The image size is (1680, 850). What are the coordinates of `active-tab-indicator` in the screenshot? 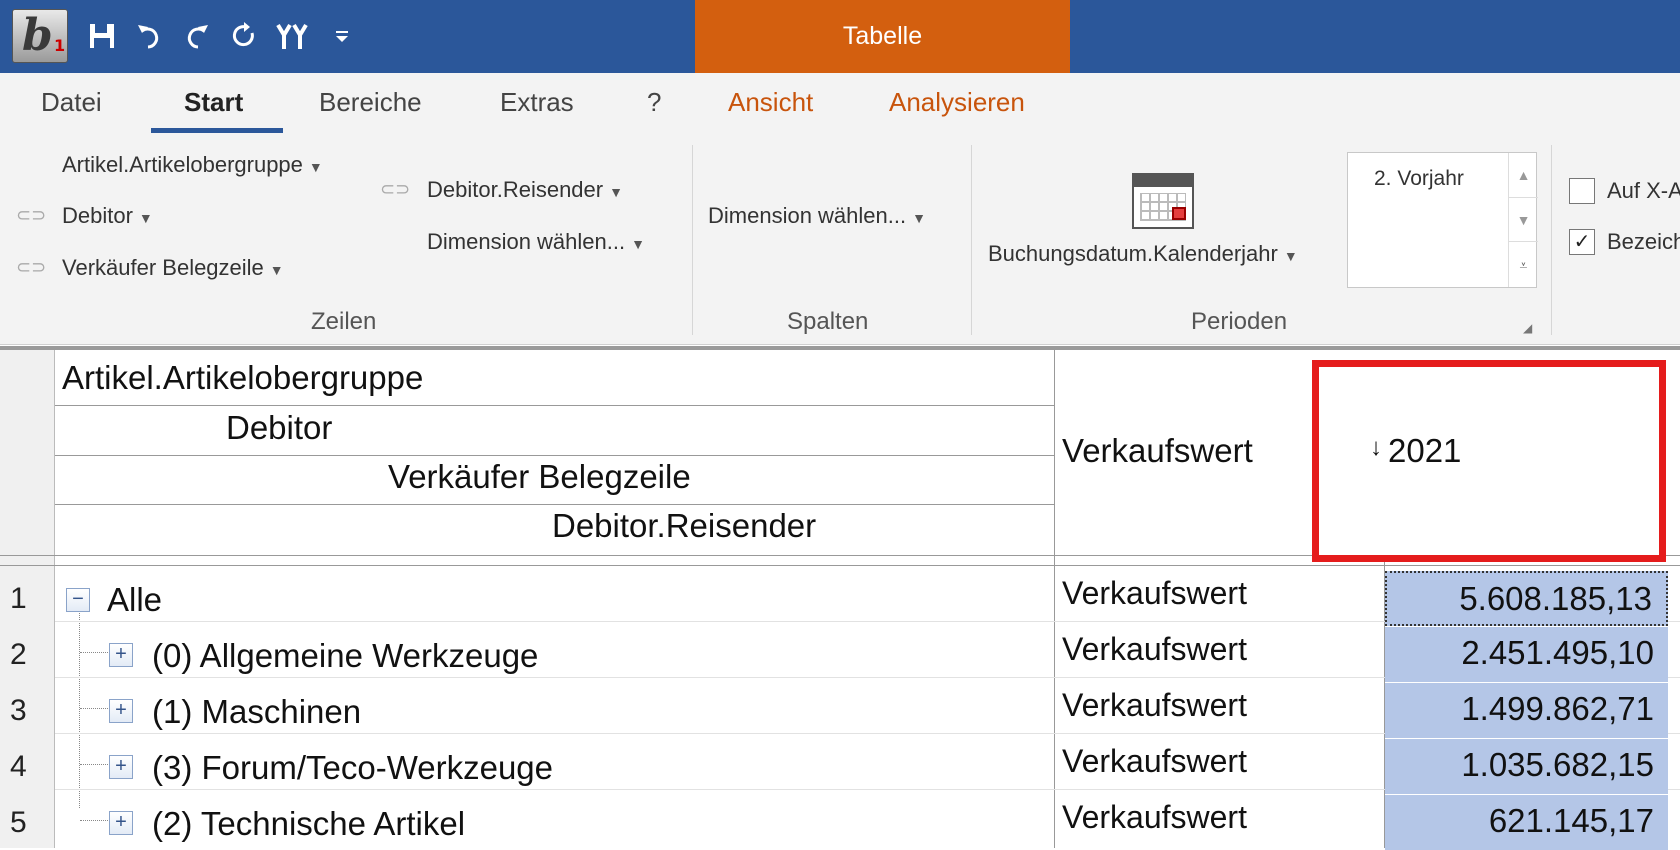 It's located at (217, 130).